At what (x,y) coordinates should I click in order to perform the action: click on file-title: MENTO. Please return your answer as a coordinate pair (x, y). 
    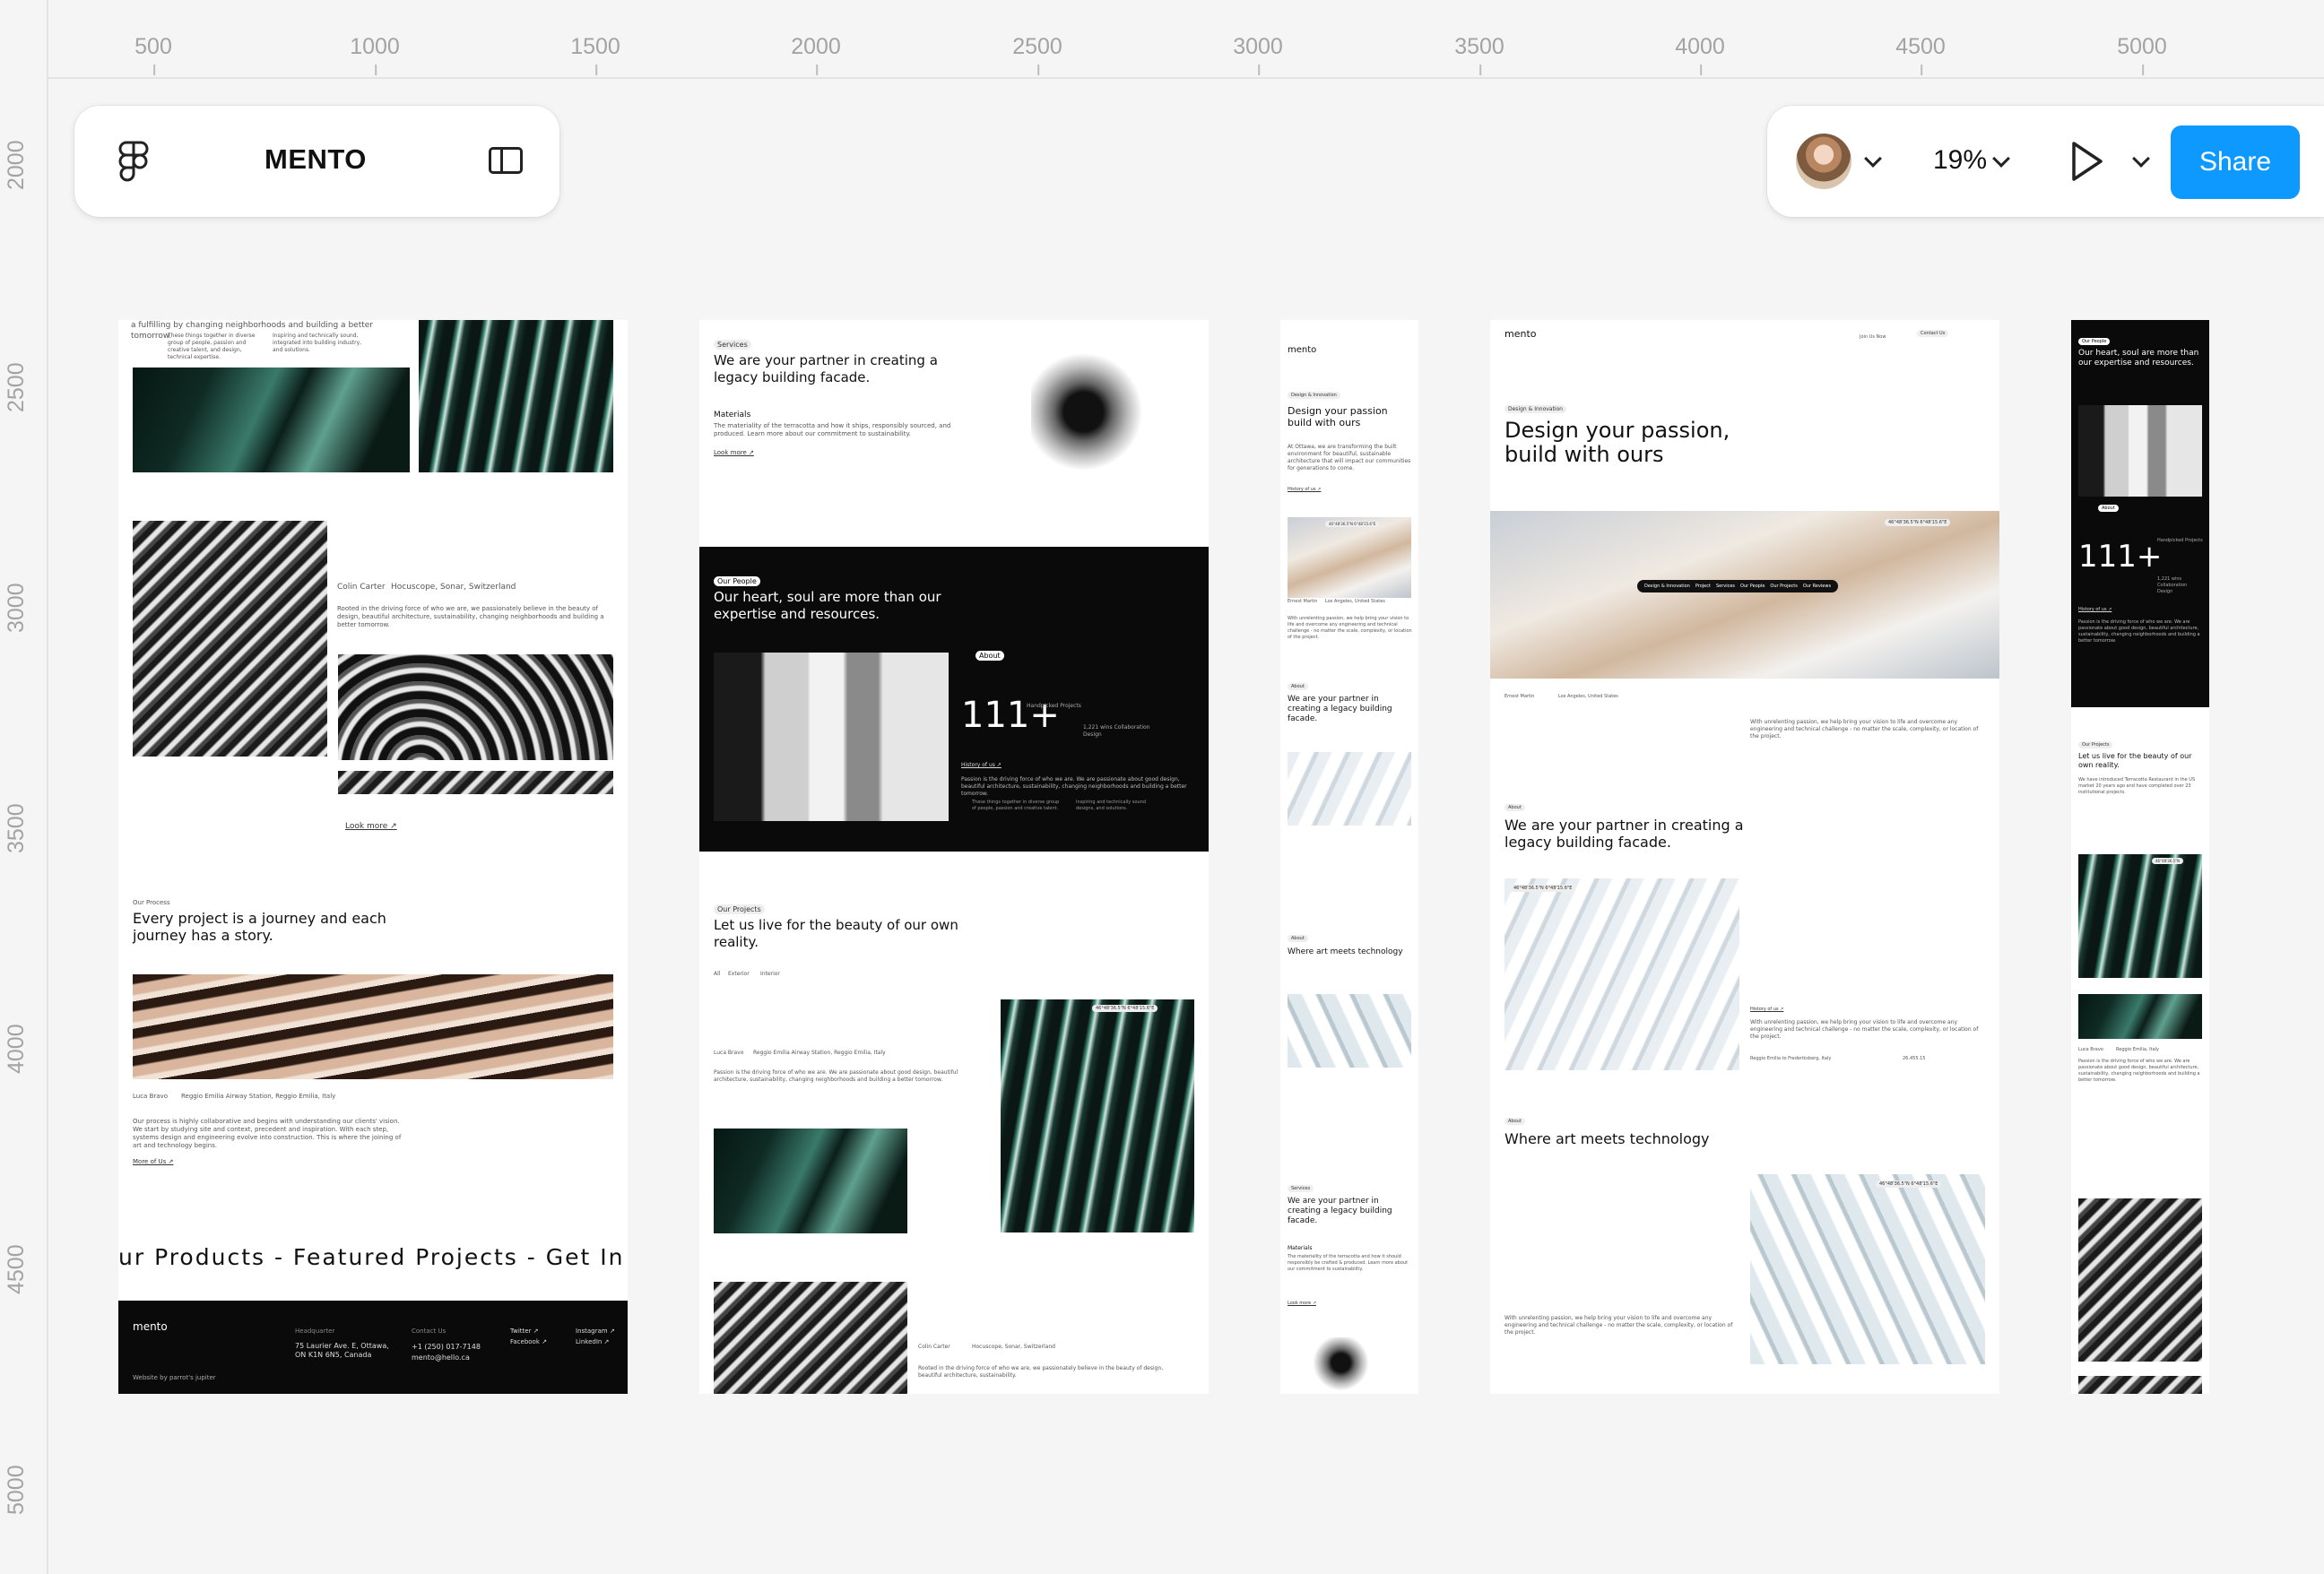
    Looking at the image, I should click on (315, 159).